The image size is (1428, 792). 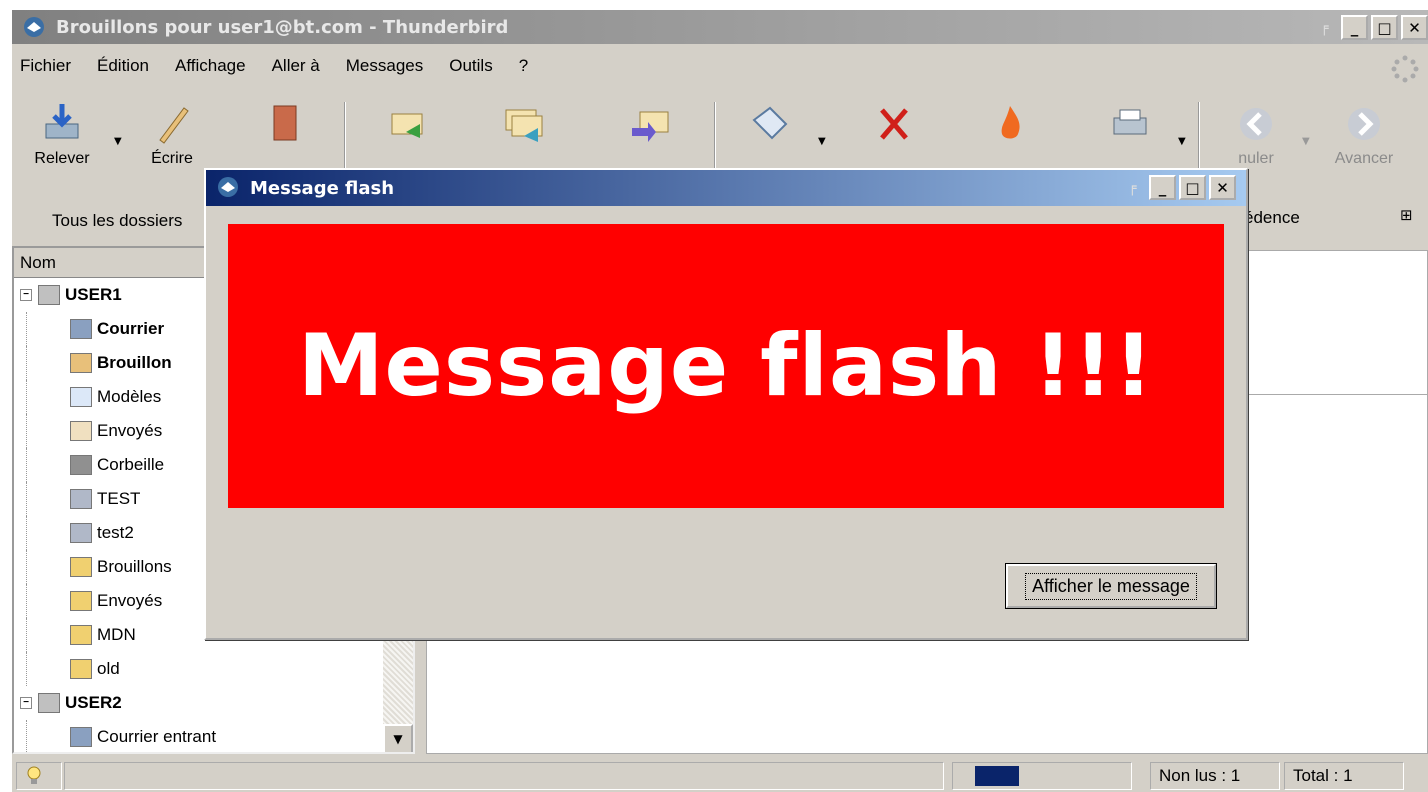 I want to click on get-mail-icon, so click(x=62, y=121).